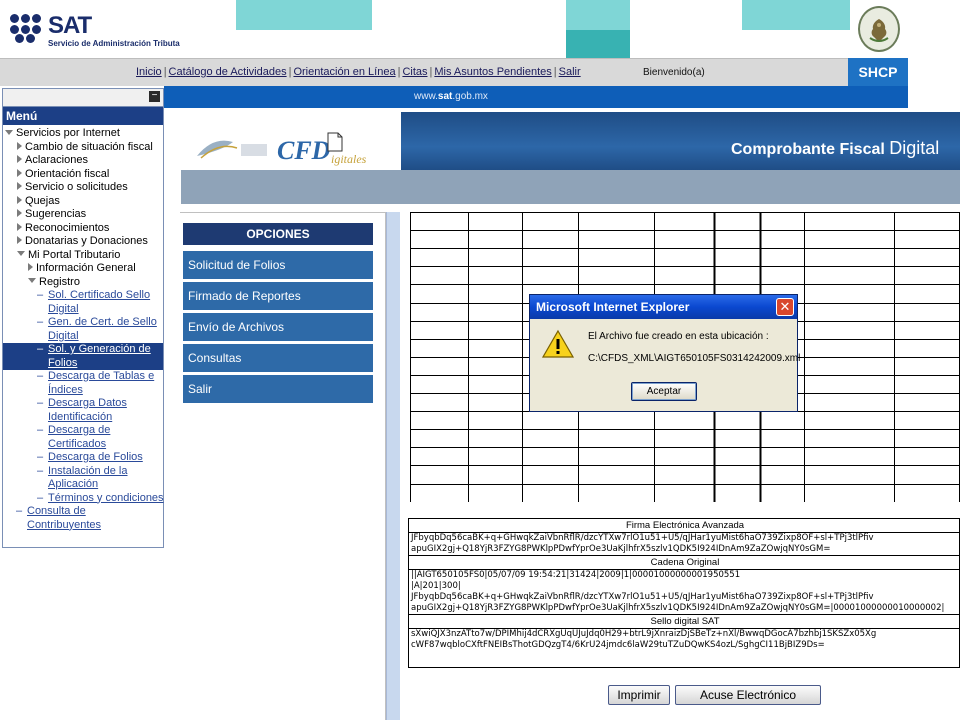 The width and height of the screenshot is (960, 720). I want to click on nav-link-orientacion: Orientación en Línea, so click(344, 72).